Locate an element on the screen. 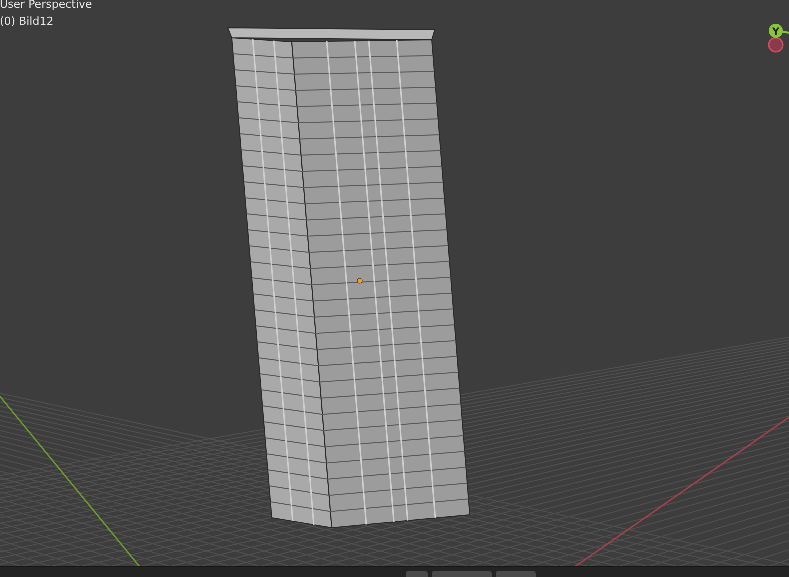  view-name: User Perspective is located at coordinates (46, 6).